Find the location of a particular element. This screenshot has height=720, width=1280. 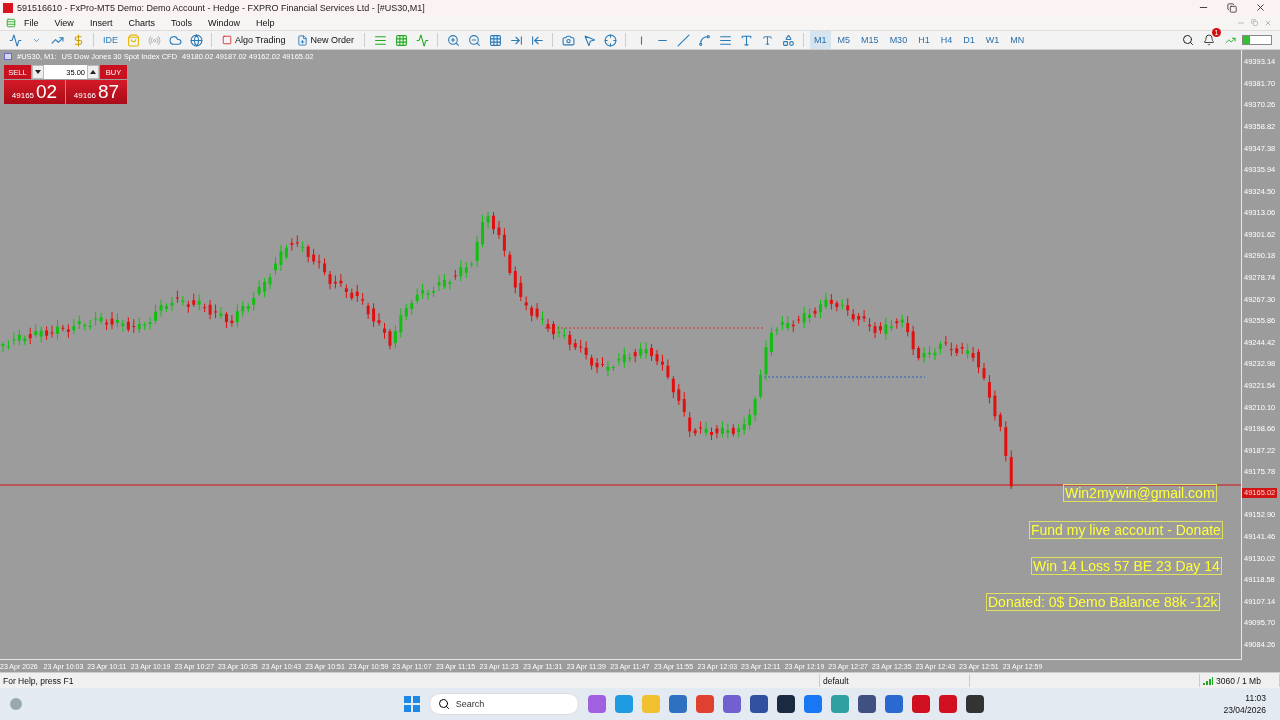

menu-item: Help is located at coordinates (265, 22).